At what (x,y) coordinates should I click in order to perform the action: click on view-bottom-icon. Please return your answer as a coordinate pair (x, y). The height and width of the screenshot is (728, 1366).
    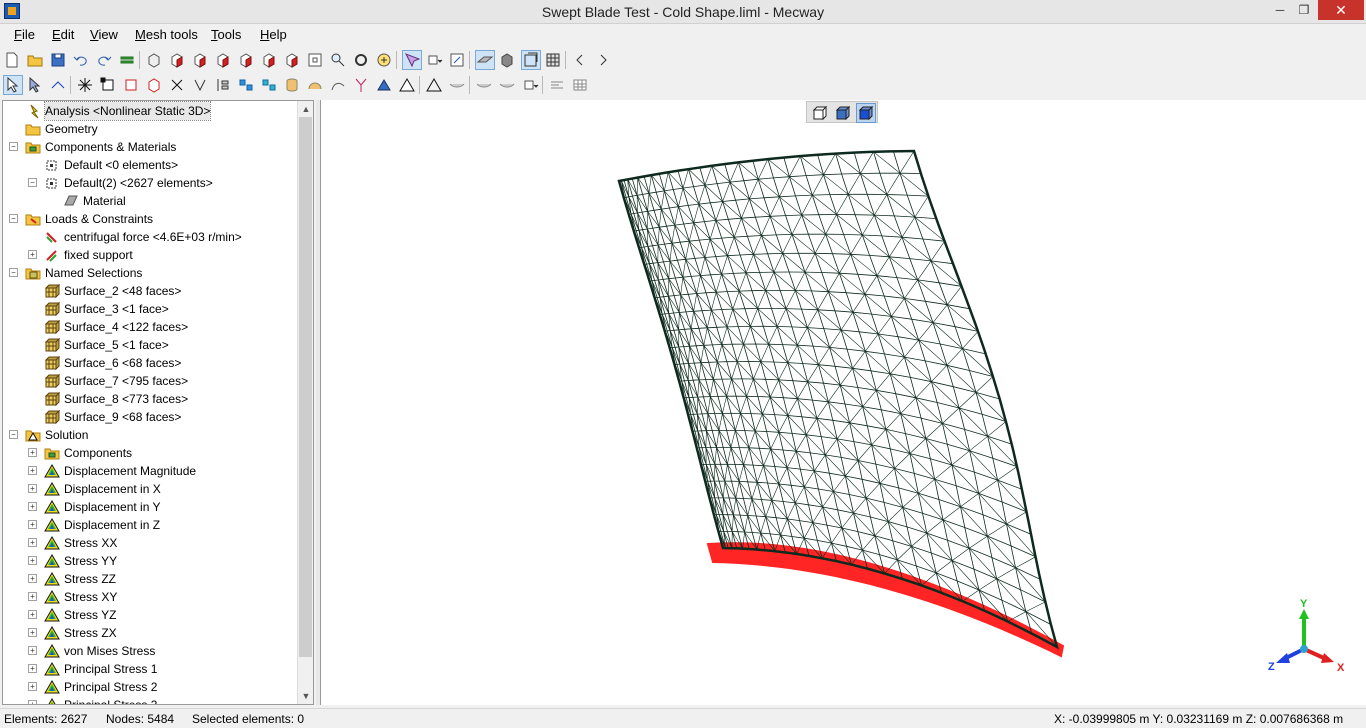
    Looking at the image, I should click on (292, 60).